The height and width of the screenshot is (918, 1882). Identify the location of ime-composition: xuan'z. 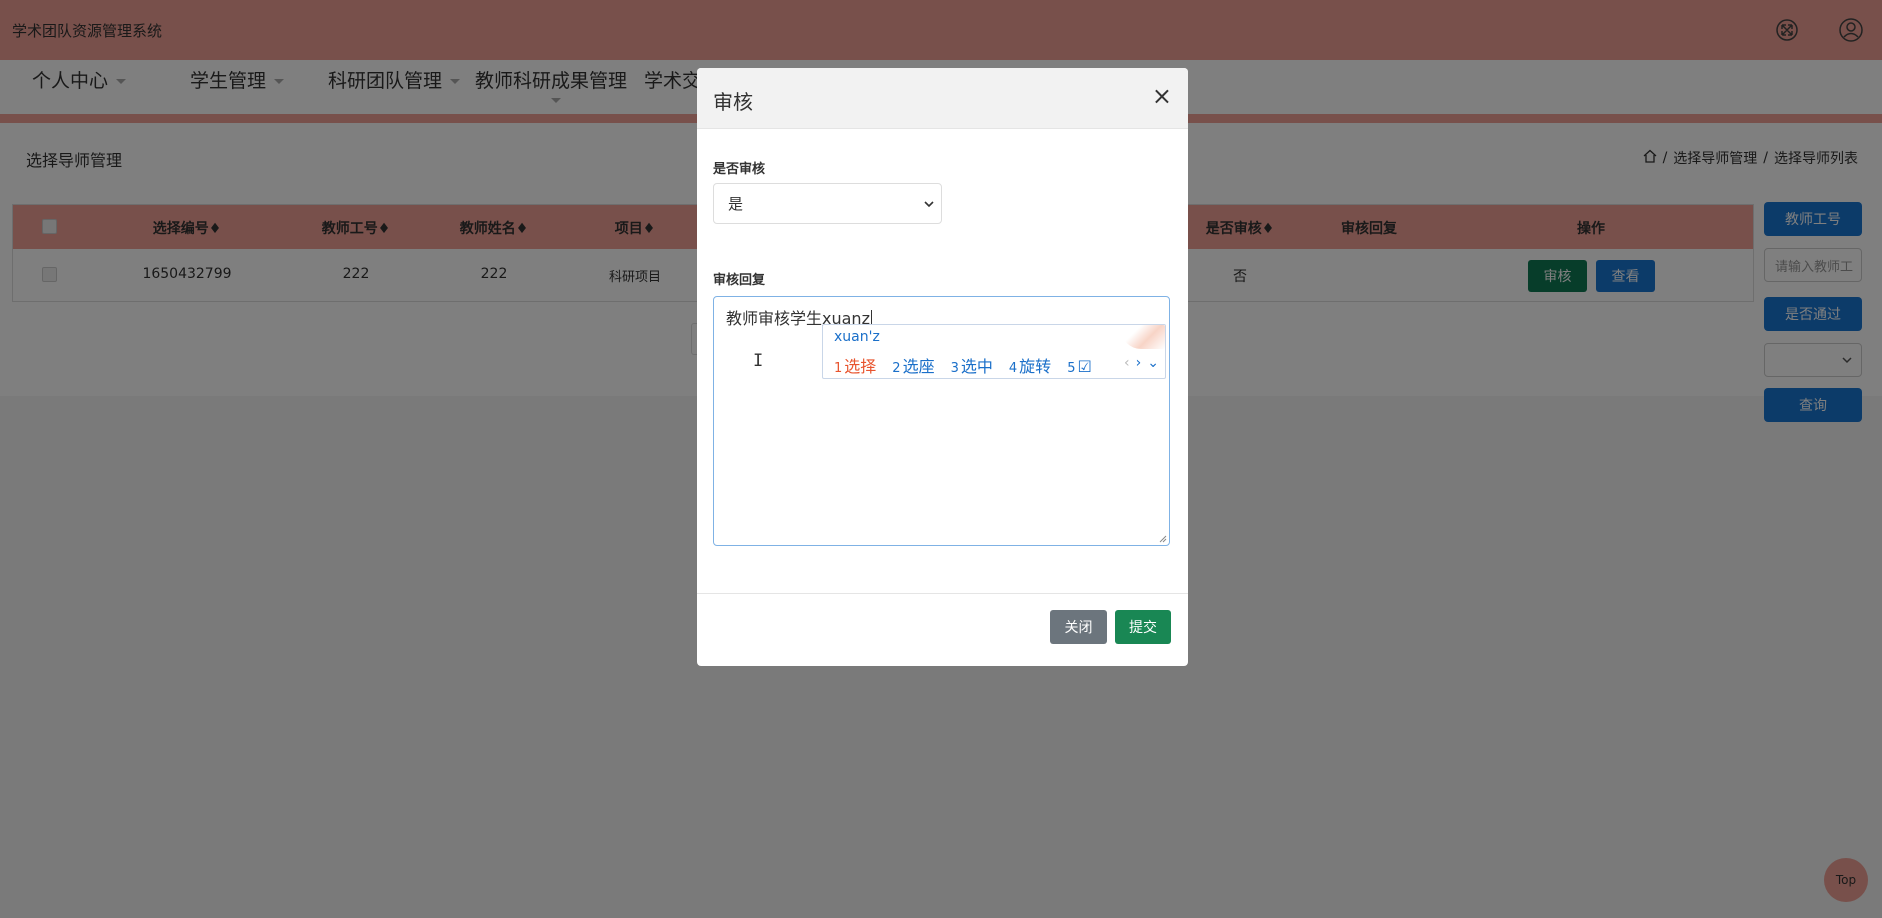
(857, 337).